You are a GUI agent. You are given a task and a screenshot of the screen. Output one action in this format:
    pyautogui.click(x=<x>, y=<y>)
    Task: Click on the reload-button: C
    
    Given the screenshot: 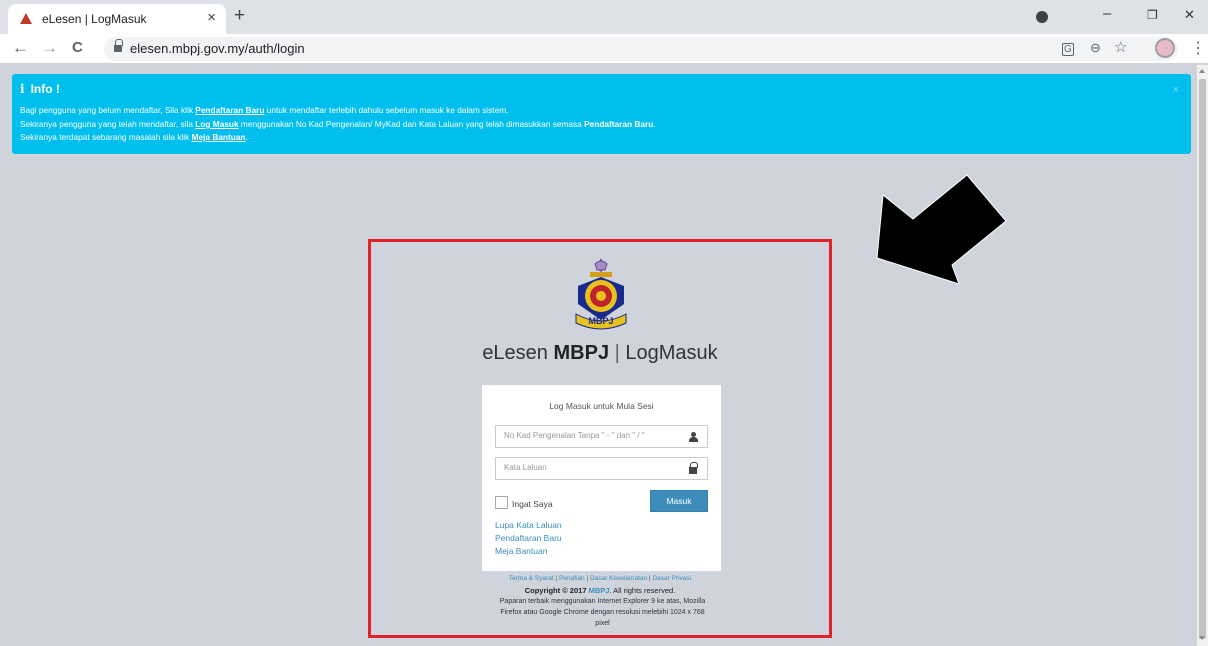 What is the action you would take?
    pyautogui.click(x=77, y=47)
    